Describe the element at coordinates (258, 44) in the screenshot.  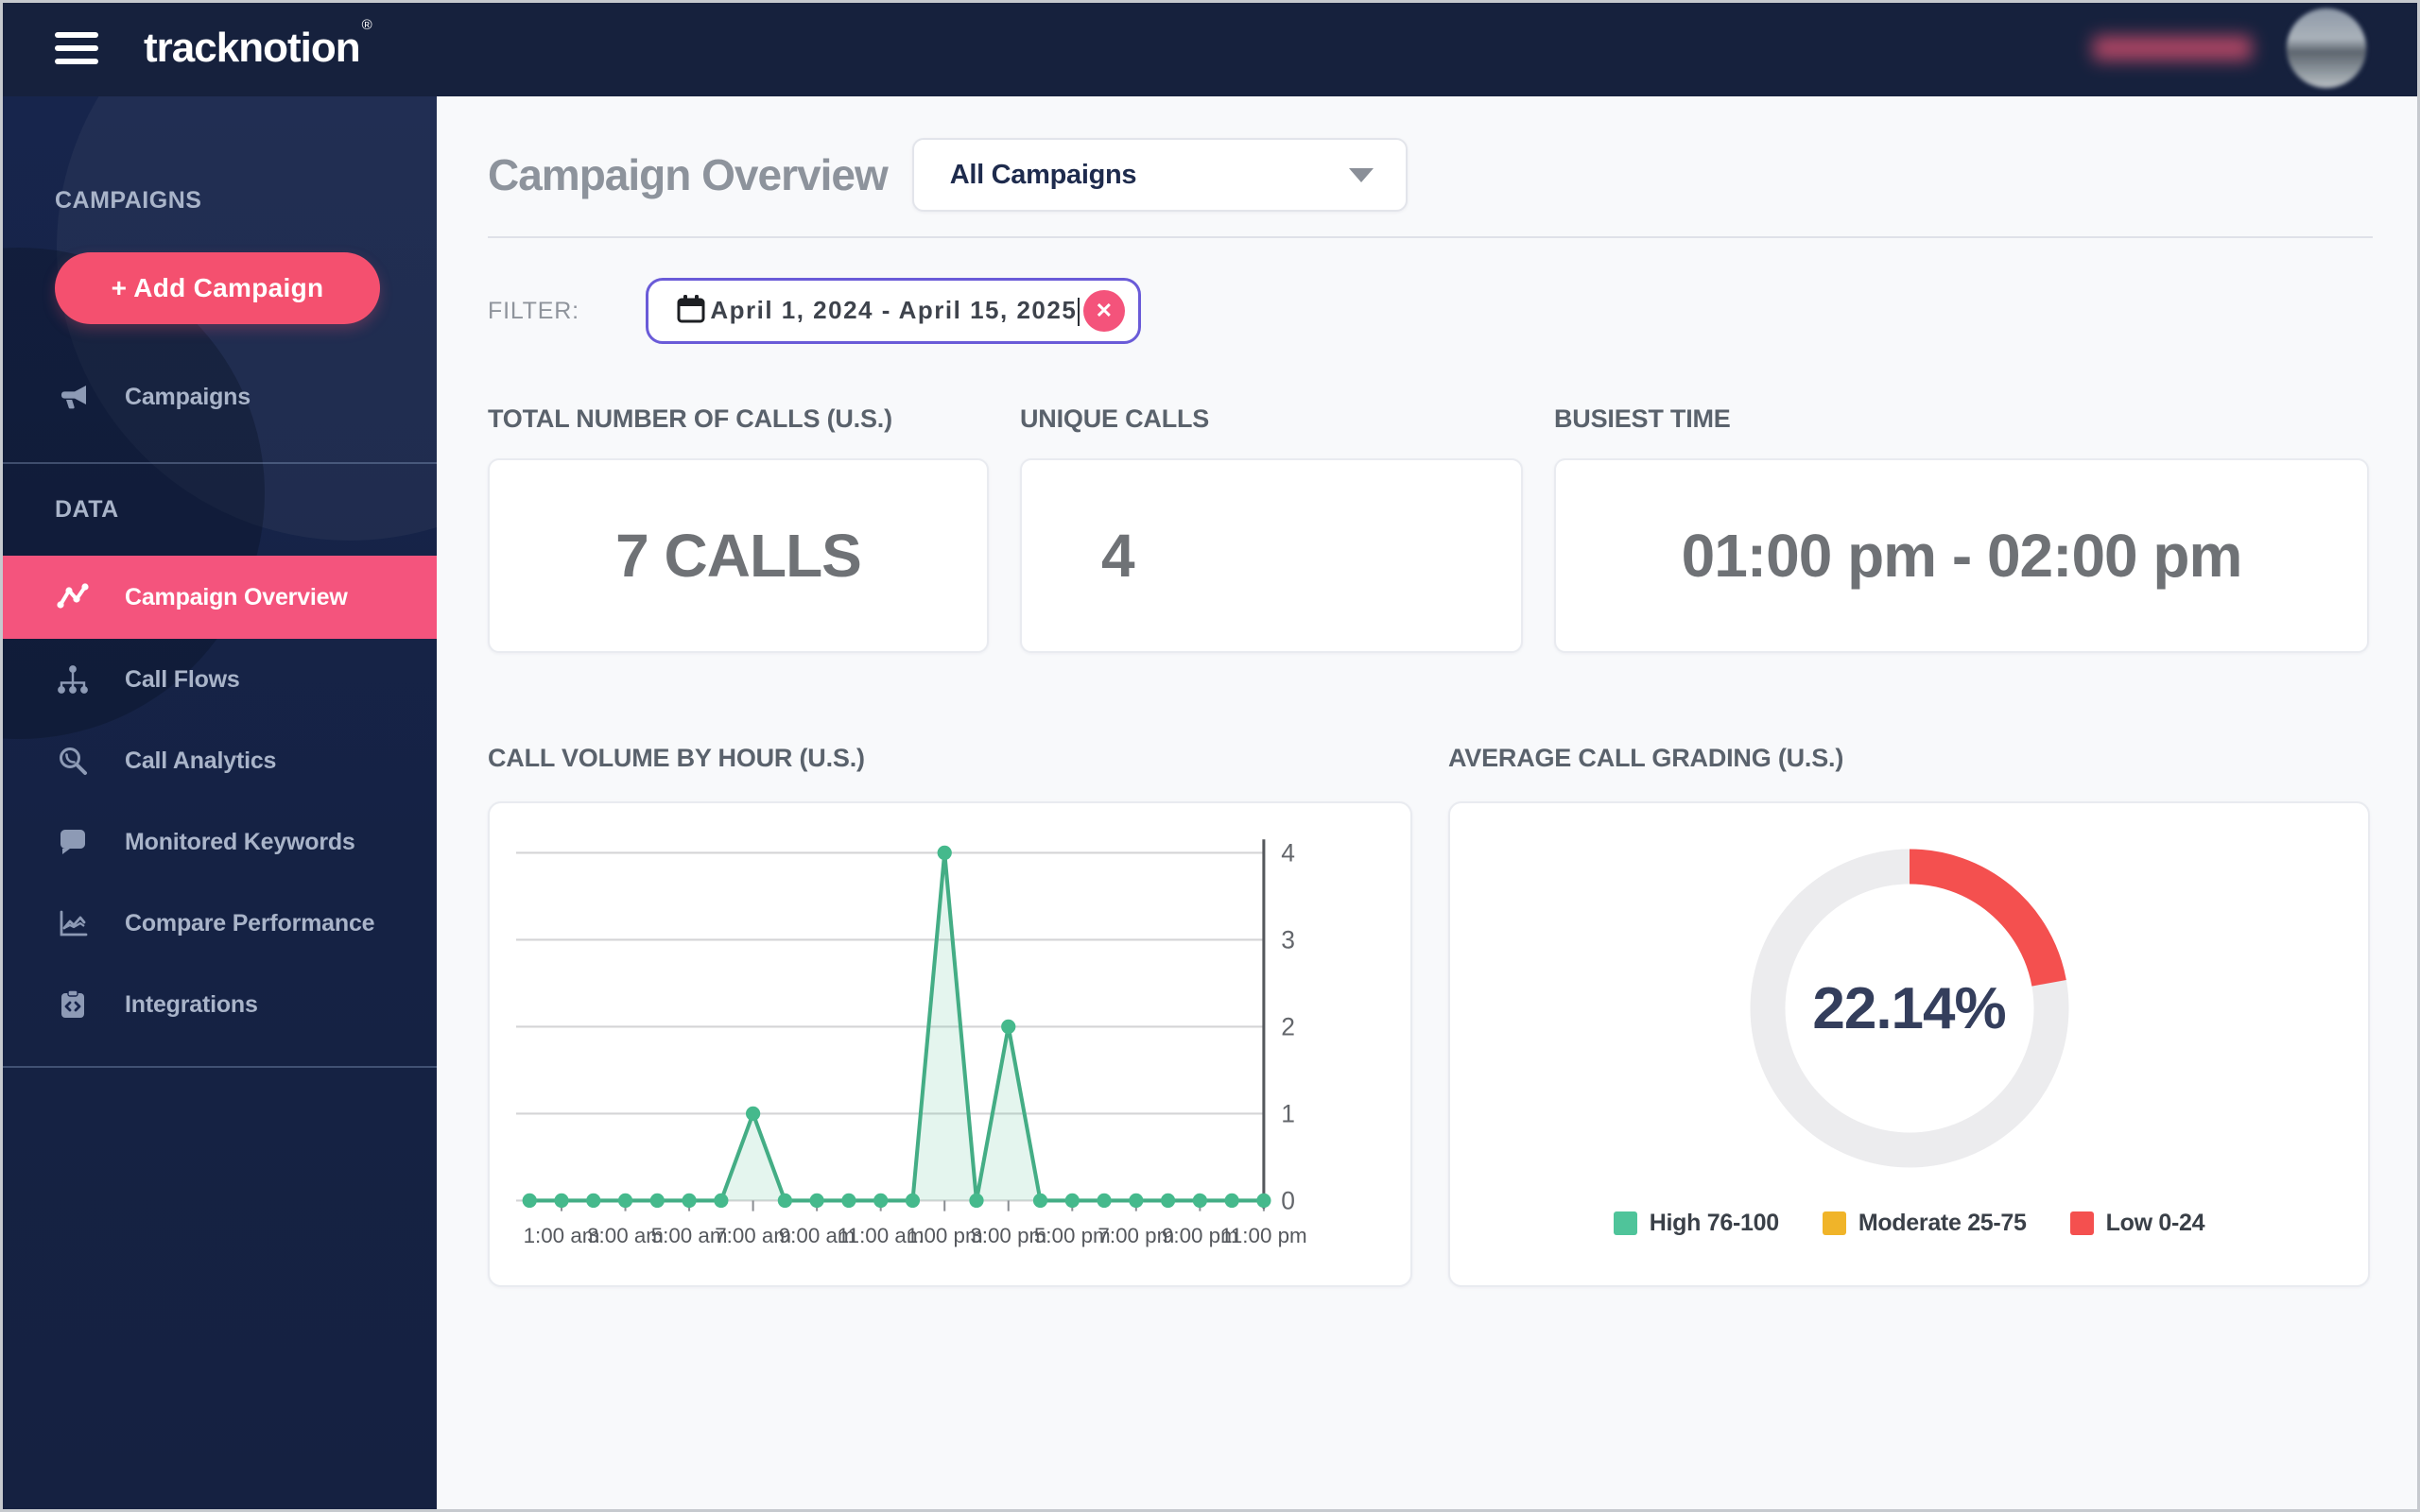
I see `app-logo: tracknotion ®` at that location.